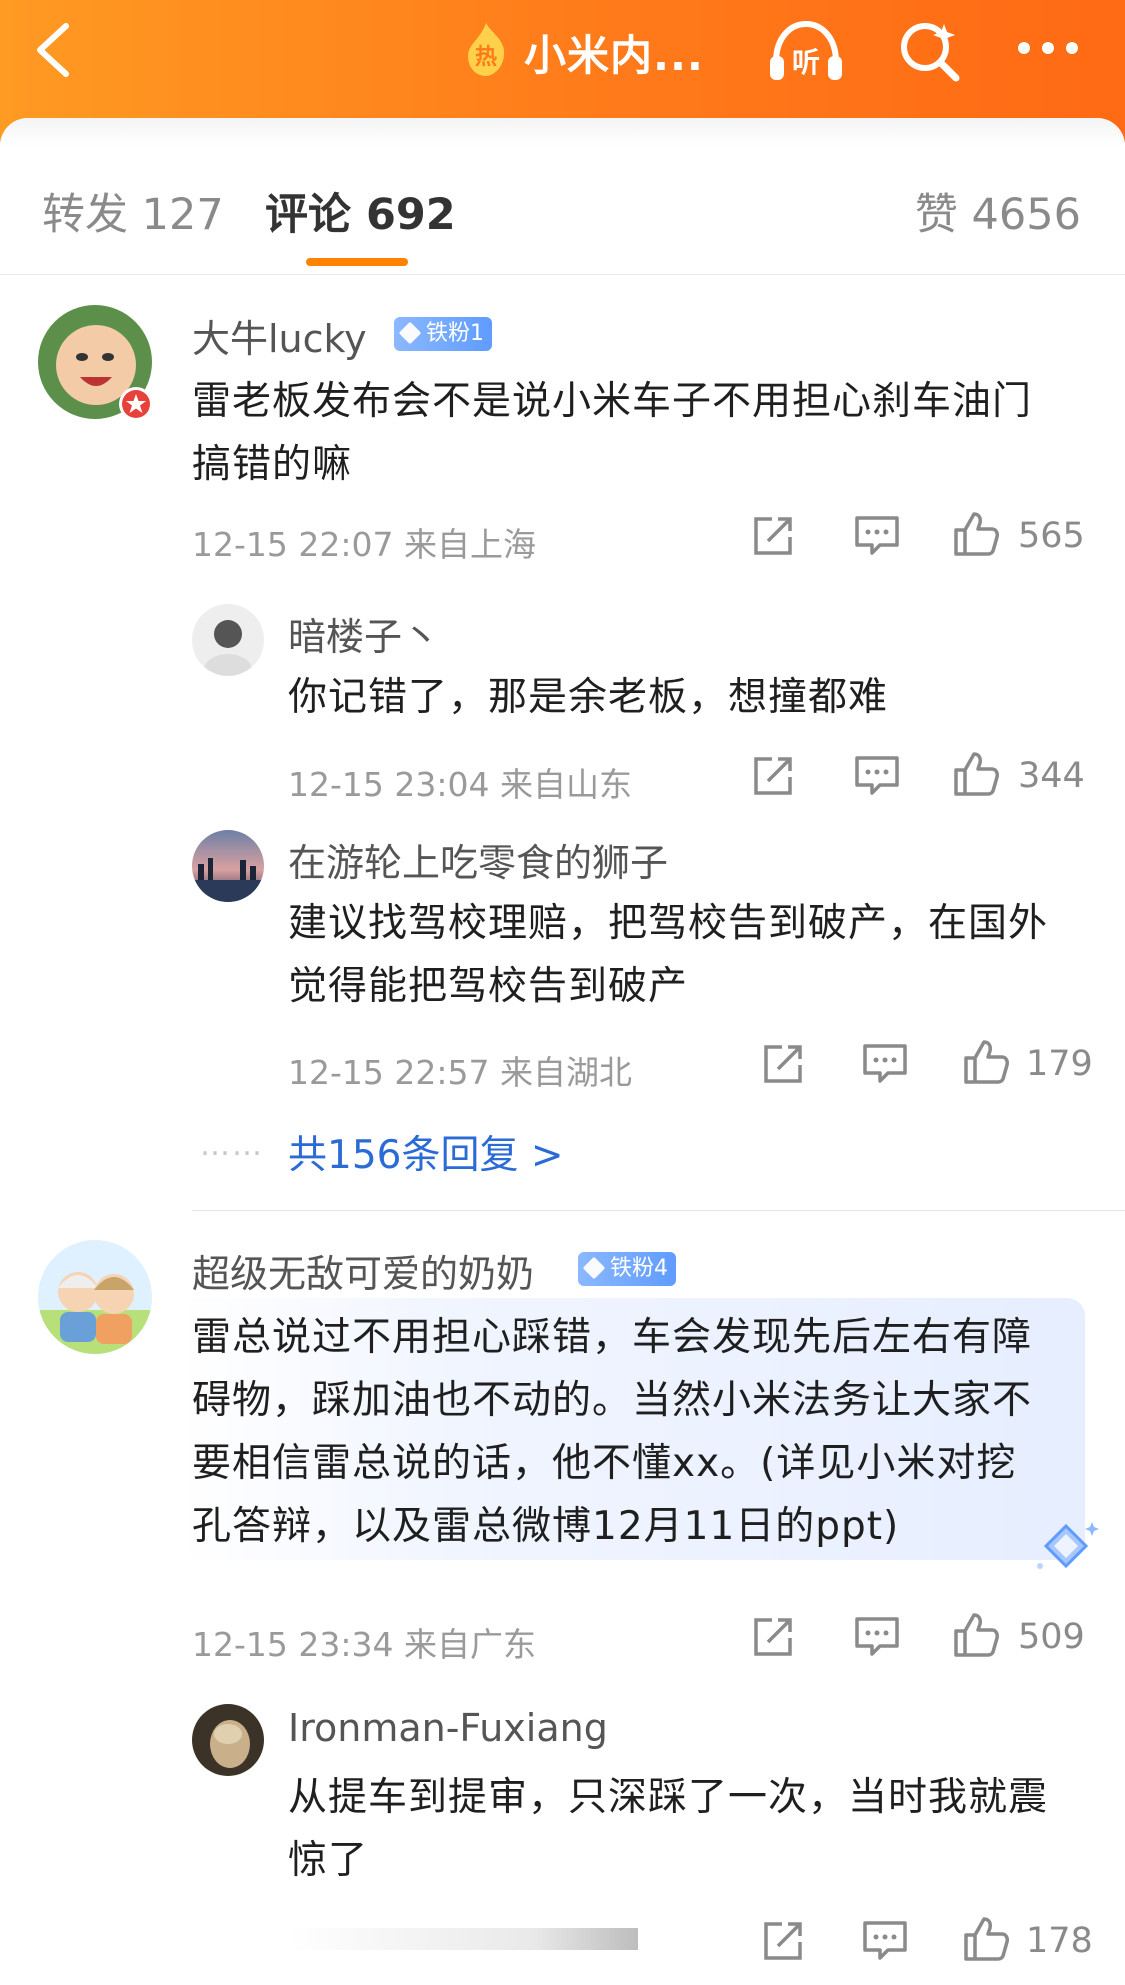 This screenshot has width=1125, height=1985. What do you see at coordinates (1068, 1545) in the screenshot?
I see `diamond-sparkle-icon` at bounding box center [1068, 1545].